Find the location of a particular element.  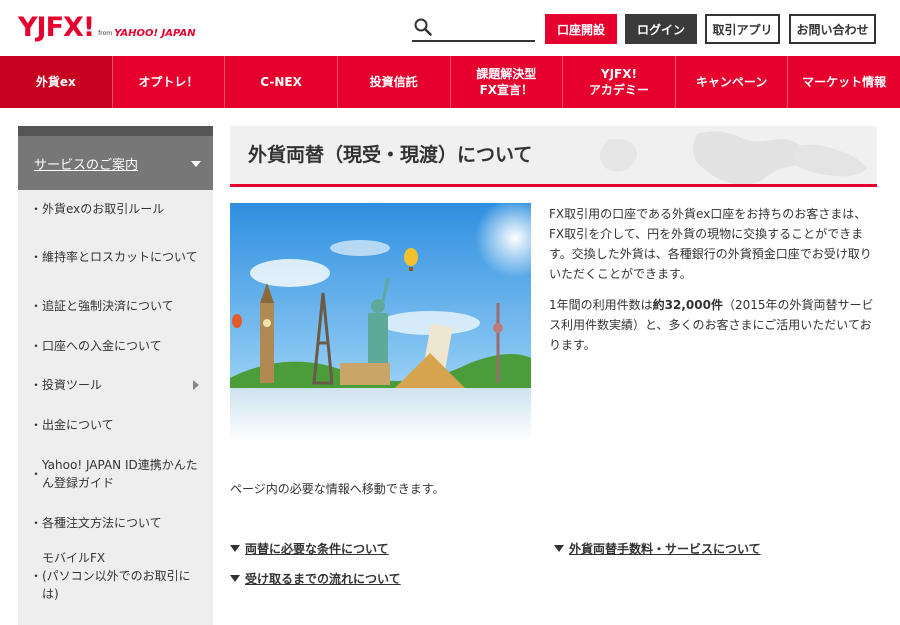

world-map-graphic is located at coordinates (733, 157).